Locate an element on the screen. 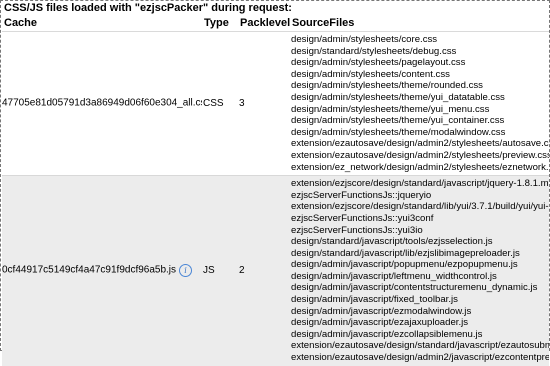 This screenshot has height=366, width=550. cache-filename: 0cf44917c5149cf4a47c91f9dcf96a5b.js is located at coordinates (89, 271).